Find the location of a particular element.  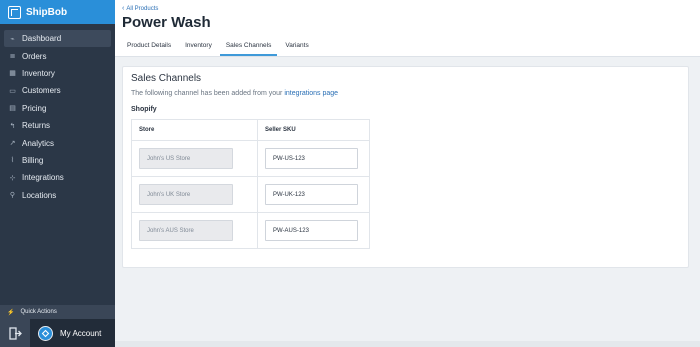

tab-product-details: Product Details is located at coordinates (149, 49).